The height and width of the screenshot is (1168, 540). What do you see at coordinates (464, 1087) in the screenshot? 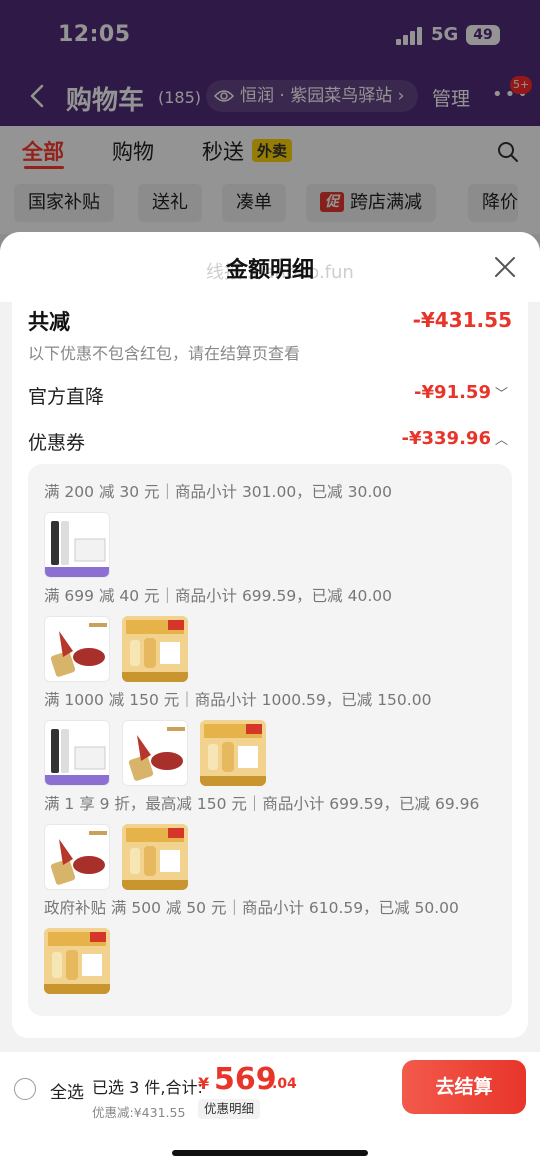
I see `checkout-button: 去结算` at bounding box center [464, 1087].